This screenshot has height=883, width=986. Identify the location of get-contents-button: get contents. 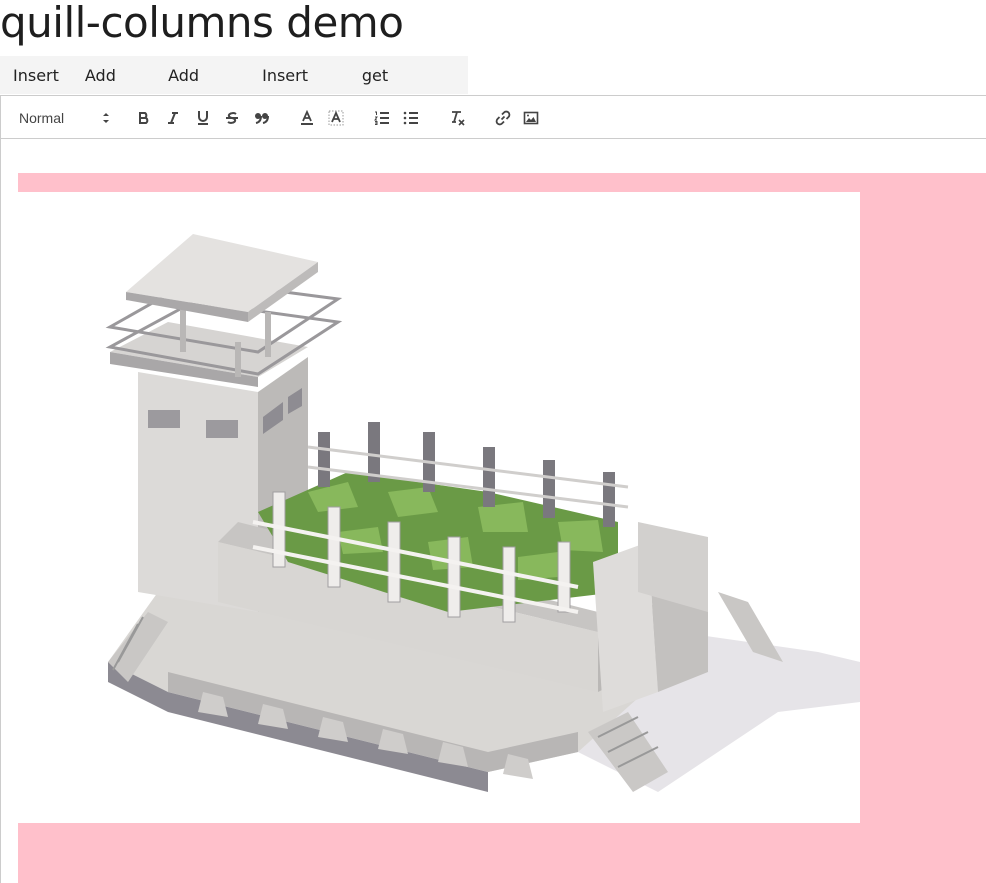
(408, 90).